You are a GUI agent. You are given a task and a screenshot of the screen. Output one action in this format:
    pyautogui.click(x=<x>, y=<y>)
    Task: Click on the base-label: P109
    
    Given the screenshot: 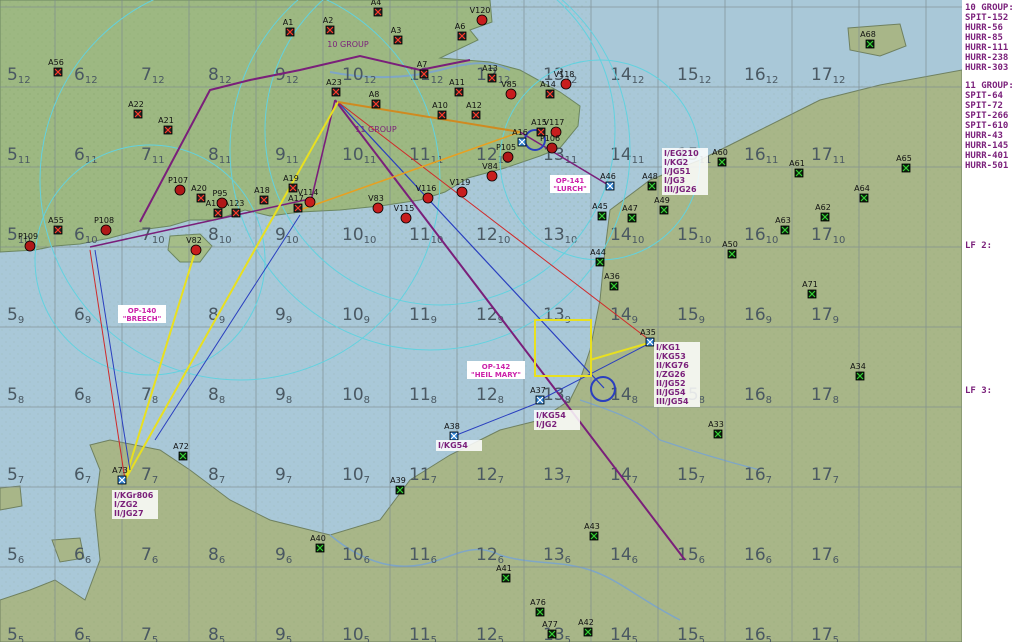 What is the action you would take?
    pyautogui.click(x=28, y=236)
    